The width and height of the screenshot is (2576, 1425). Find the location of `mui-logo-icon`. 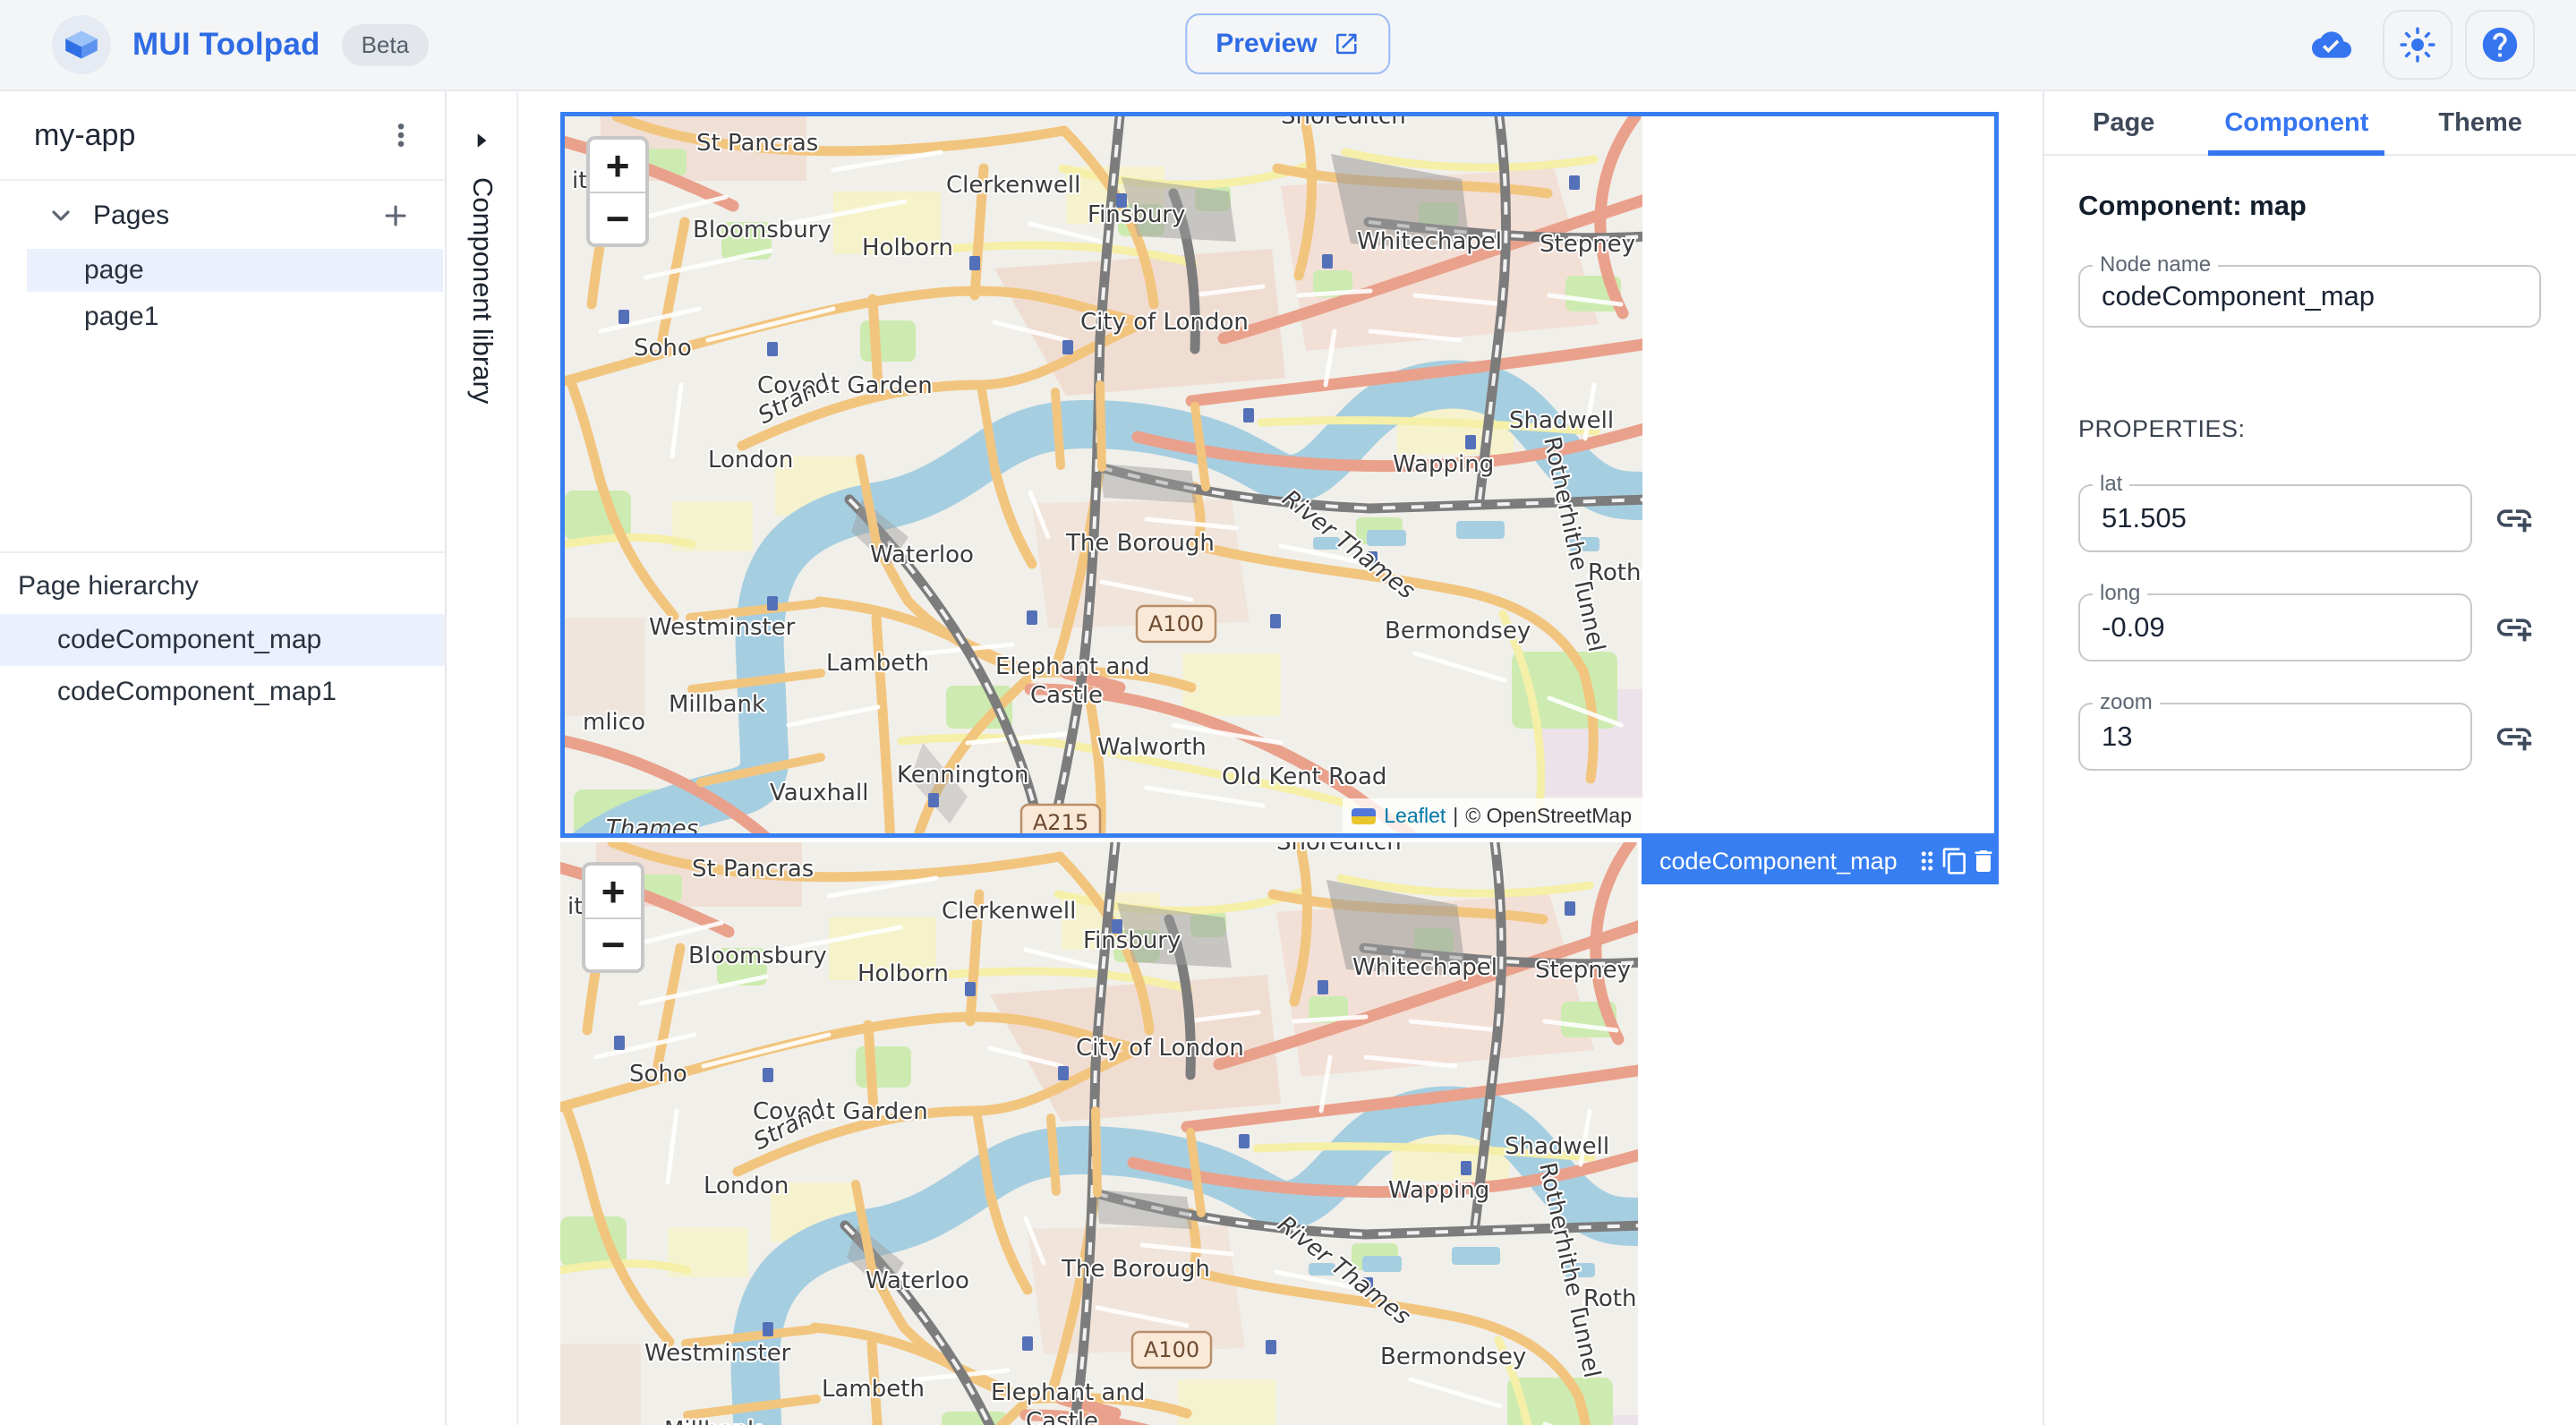

mui-logo-icon is located at coordinates (81, 44).